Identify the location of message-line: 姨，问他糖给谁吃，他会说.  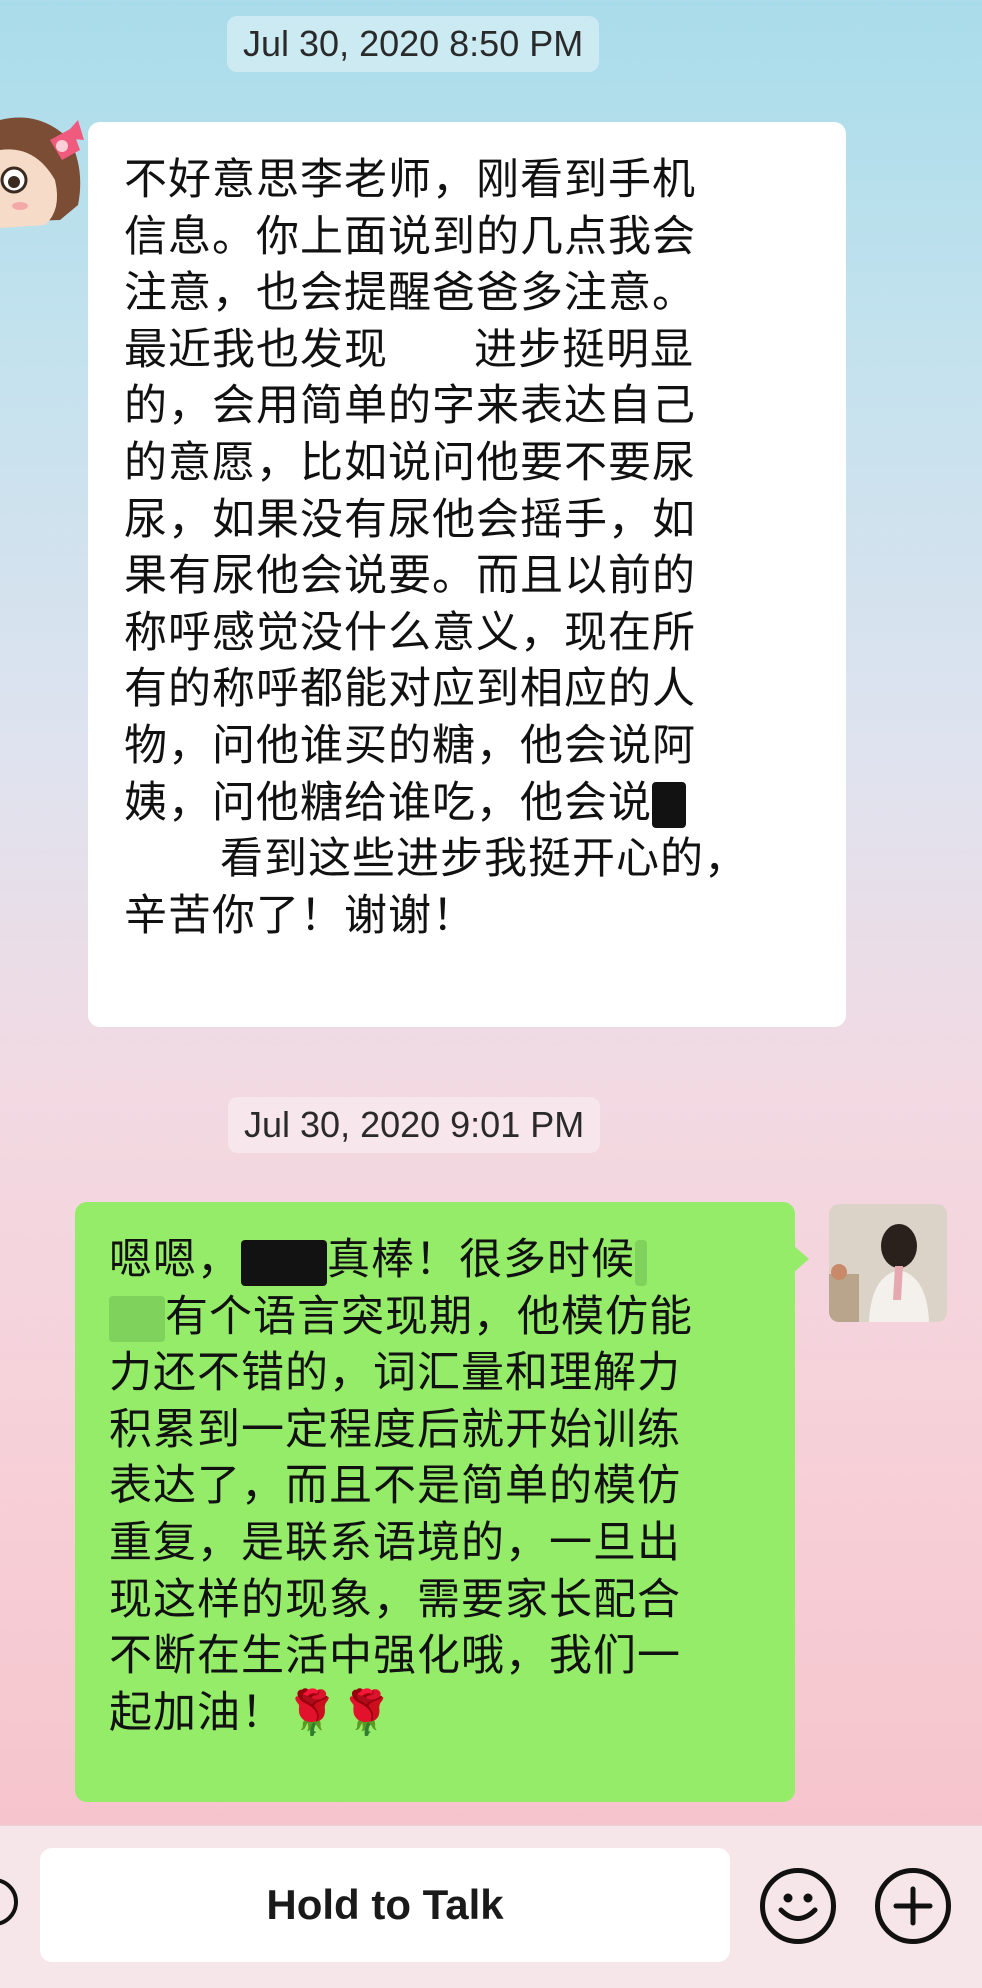
(470, 803).